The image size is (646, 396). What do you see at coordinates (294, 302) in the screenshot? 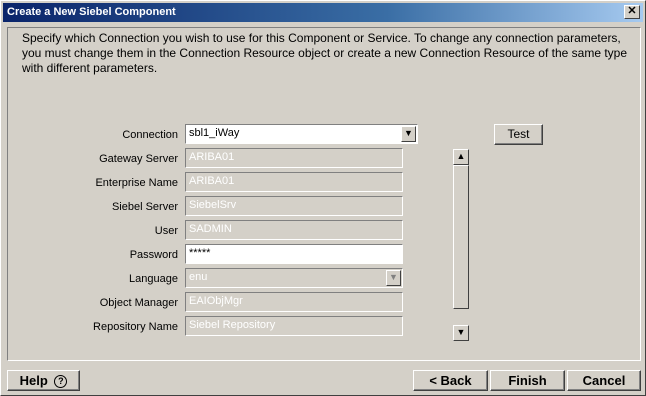
I see `object-manager-field: EAIObjMgr` at bounding box center [294, 302].